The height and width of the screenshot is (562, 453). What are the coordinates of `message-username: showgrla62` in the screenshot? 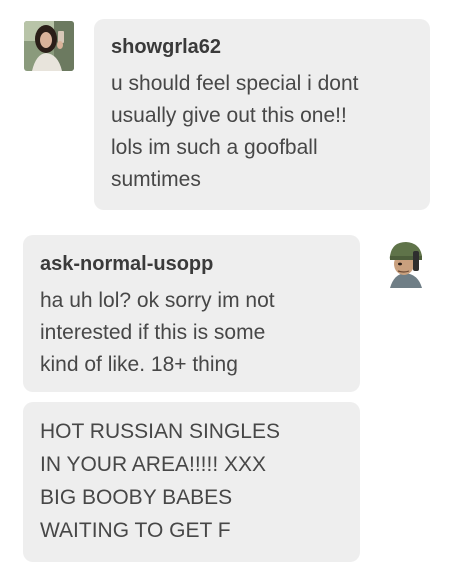 It's located at (262, 47).